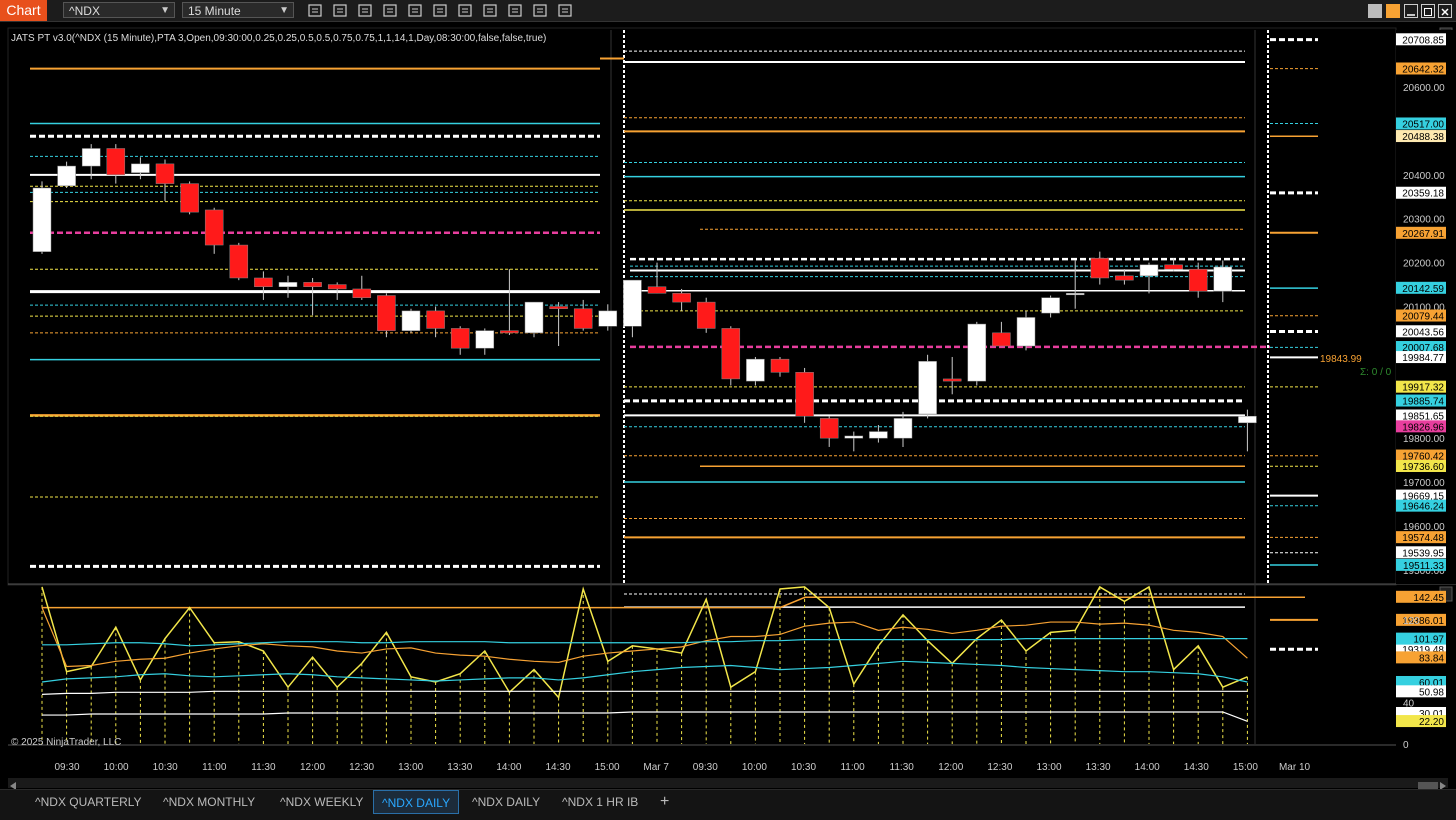 The height and width of the screenshot is (820, 1456). What do you see at coordinates (600, 802) in the screenshot?
I see `tab--ndx-1-hr-ib: ^NDX 1 HR IB` at bounding box center [600, 802].